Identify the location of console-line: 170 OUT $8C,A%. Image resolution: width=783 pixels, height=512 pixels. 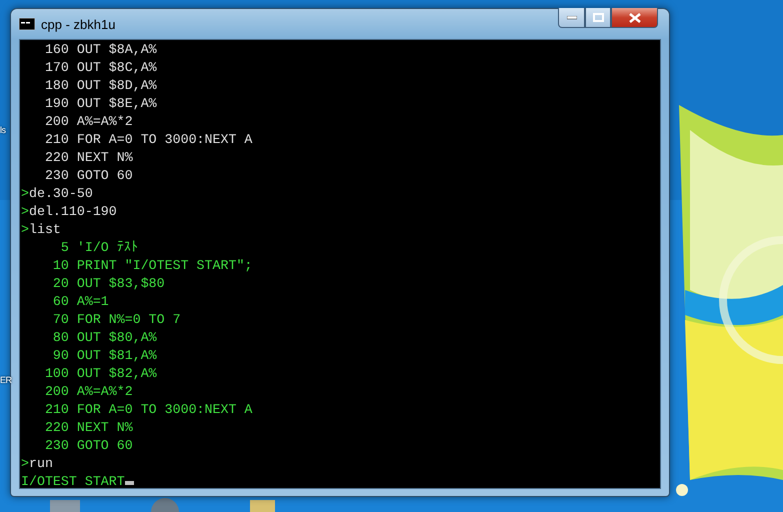
(100, 67).